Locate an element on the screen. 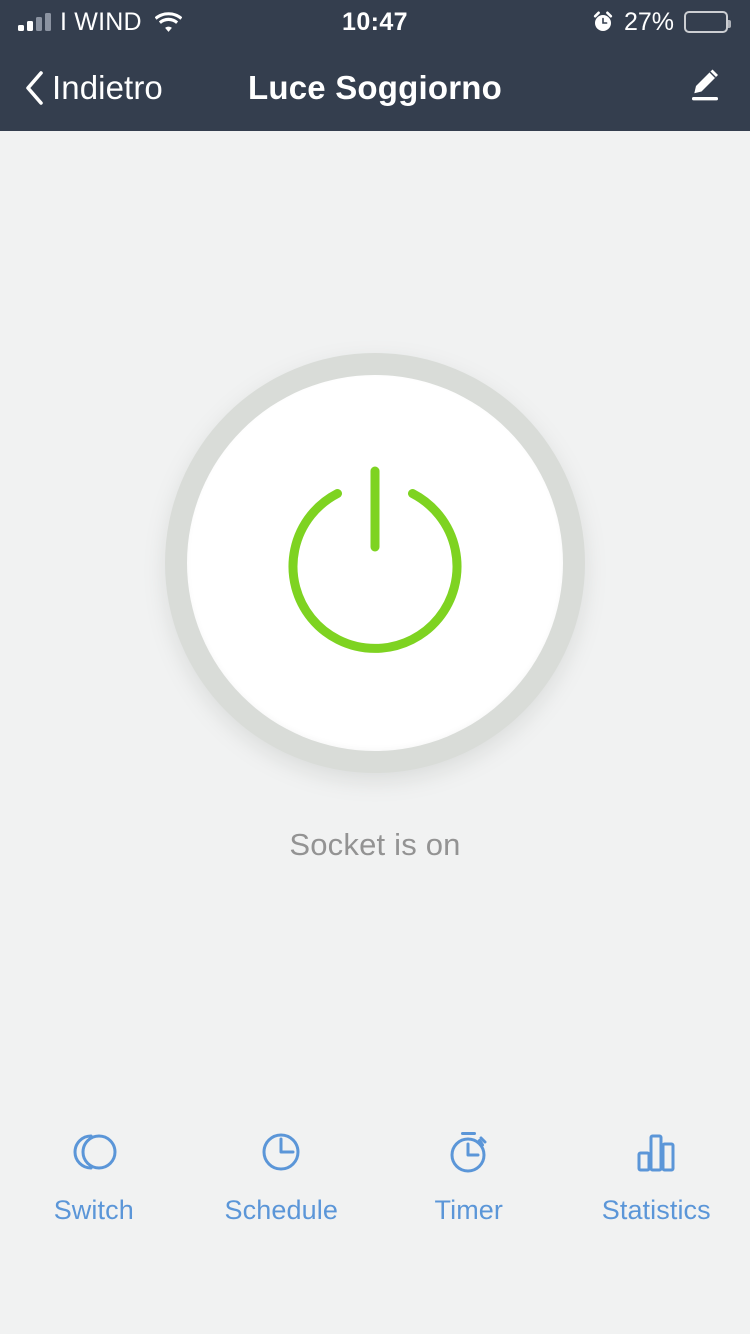 The height and width of the screenshot is (1334, 750). back-button: Indietro is located at coordinates (93, 88).